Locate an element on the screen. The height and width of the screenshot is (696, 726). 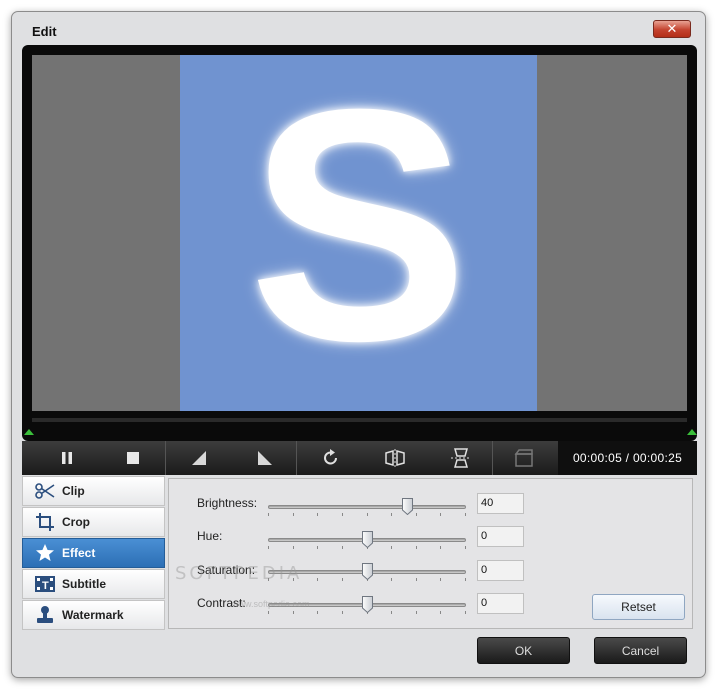
ok-button: OK is located at coordinates (523, 650).